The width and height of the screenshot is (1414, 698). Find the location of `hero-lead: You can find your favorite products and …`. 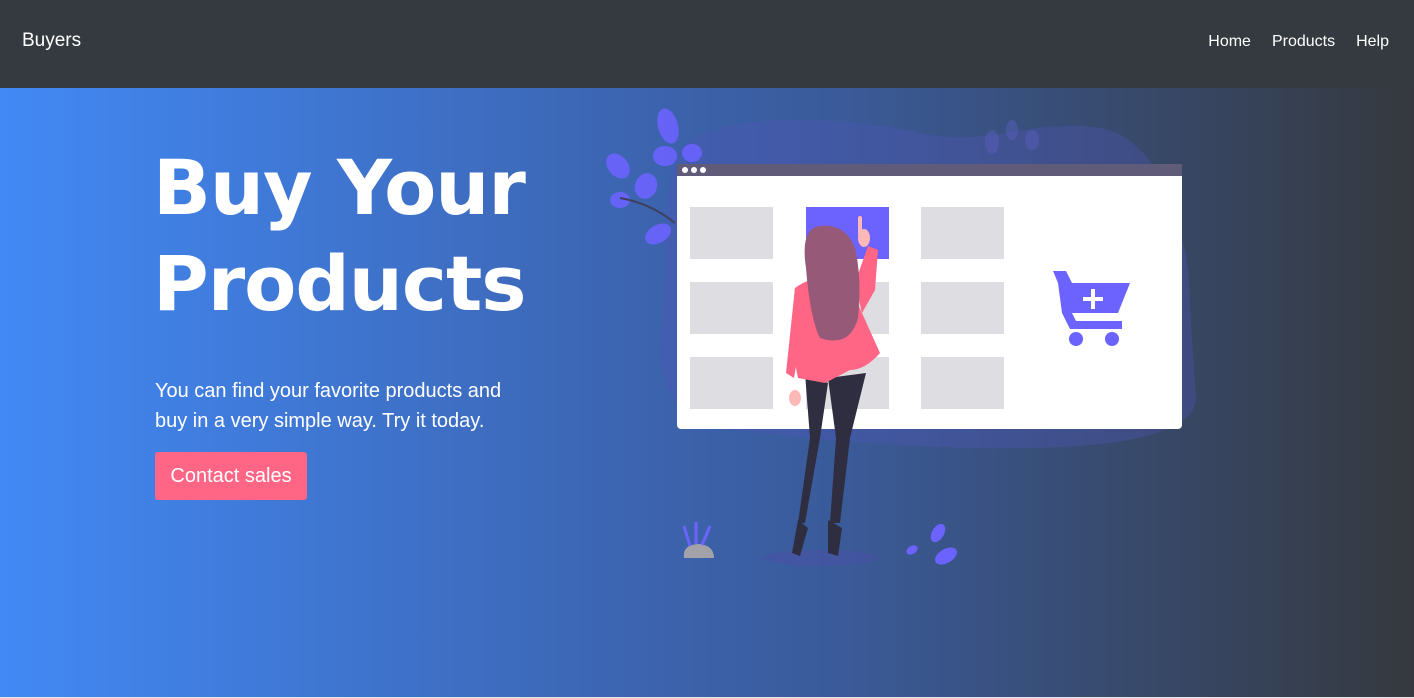

hero-lead: You can find your favorite products and … is located at coordinates (328, 406).